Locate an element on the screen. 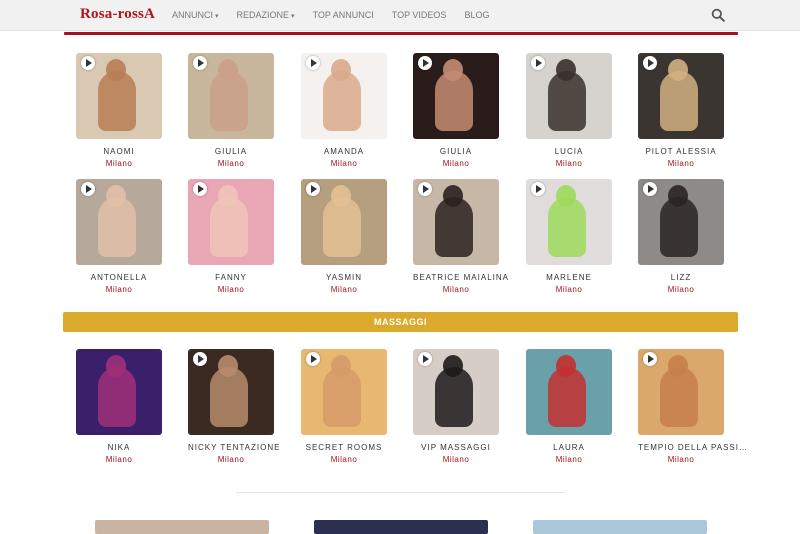 The width and height of the screenshot is (800, 534). nav-annunci: ANNUNCI ▾ is located at coordinates (195, 15).